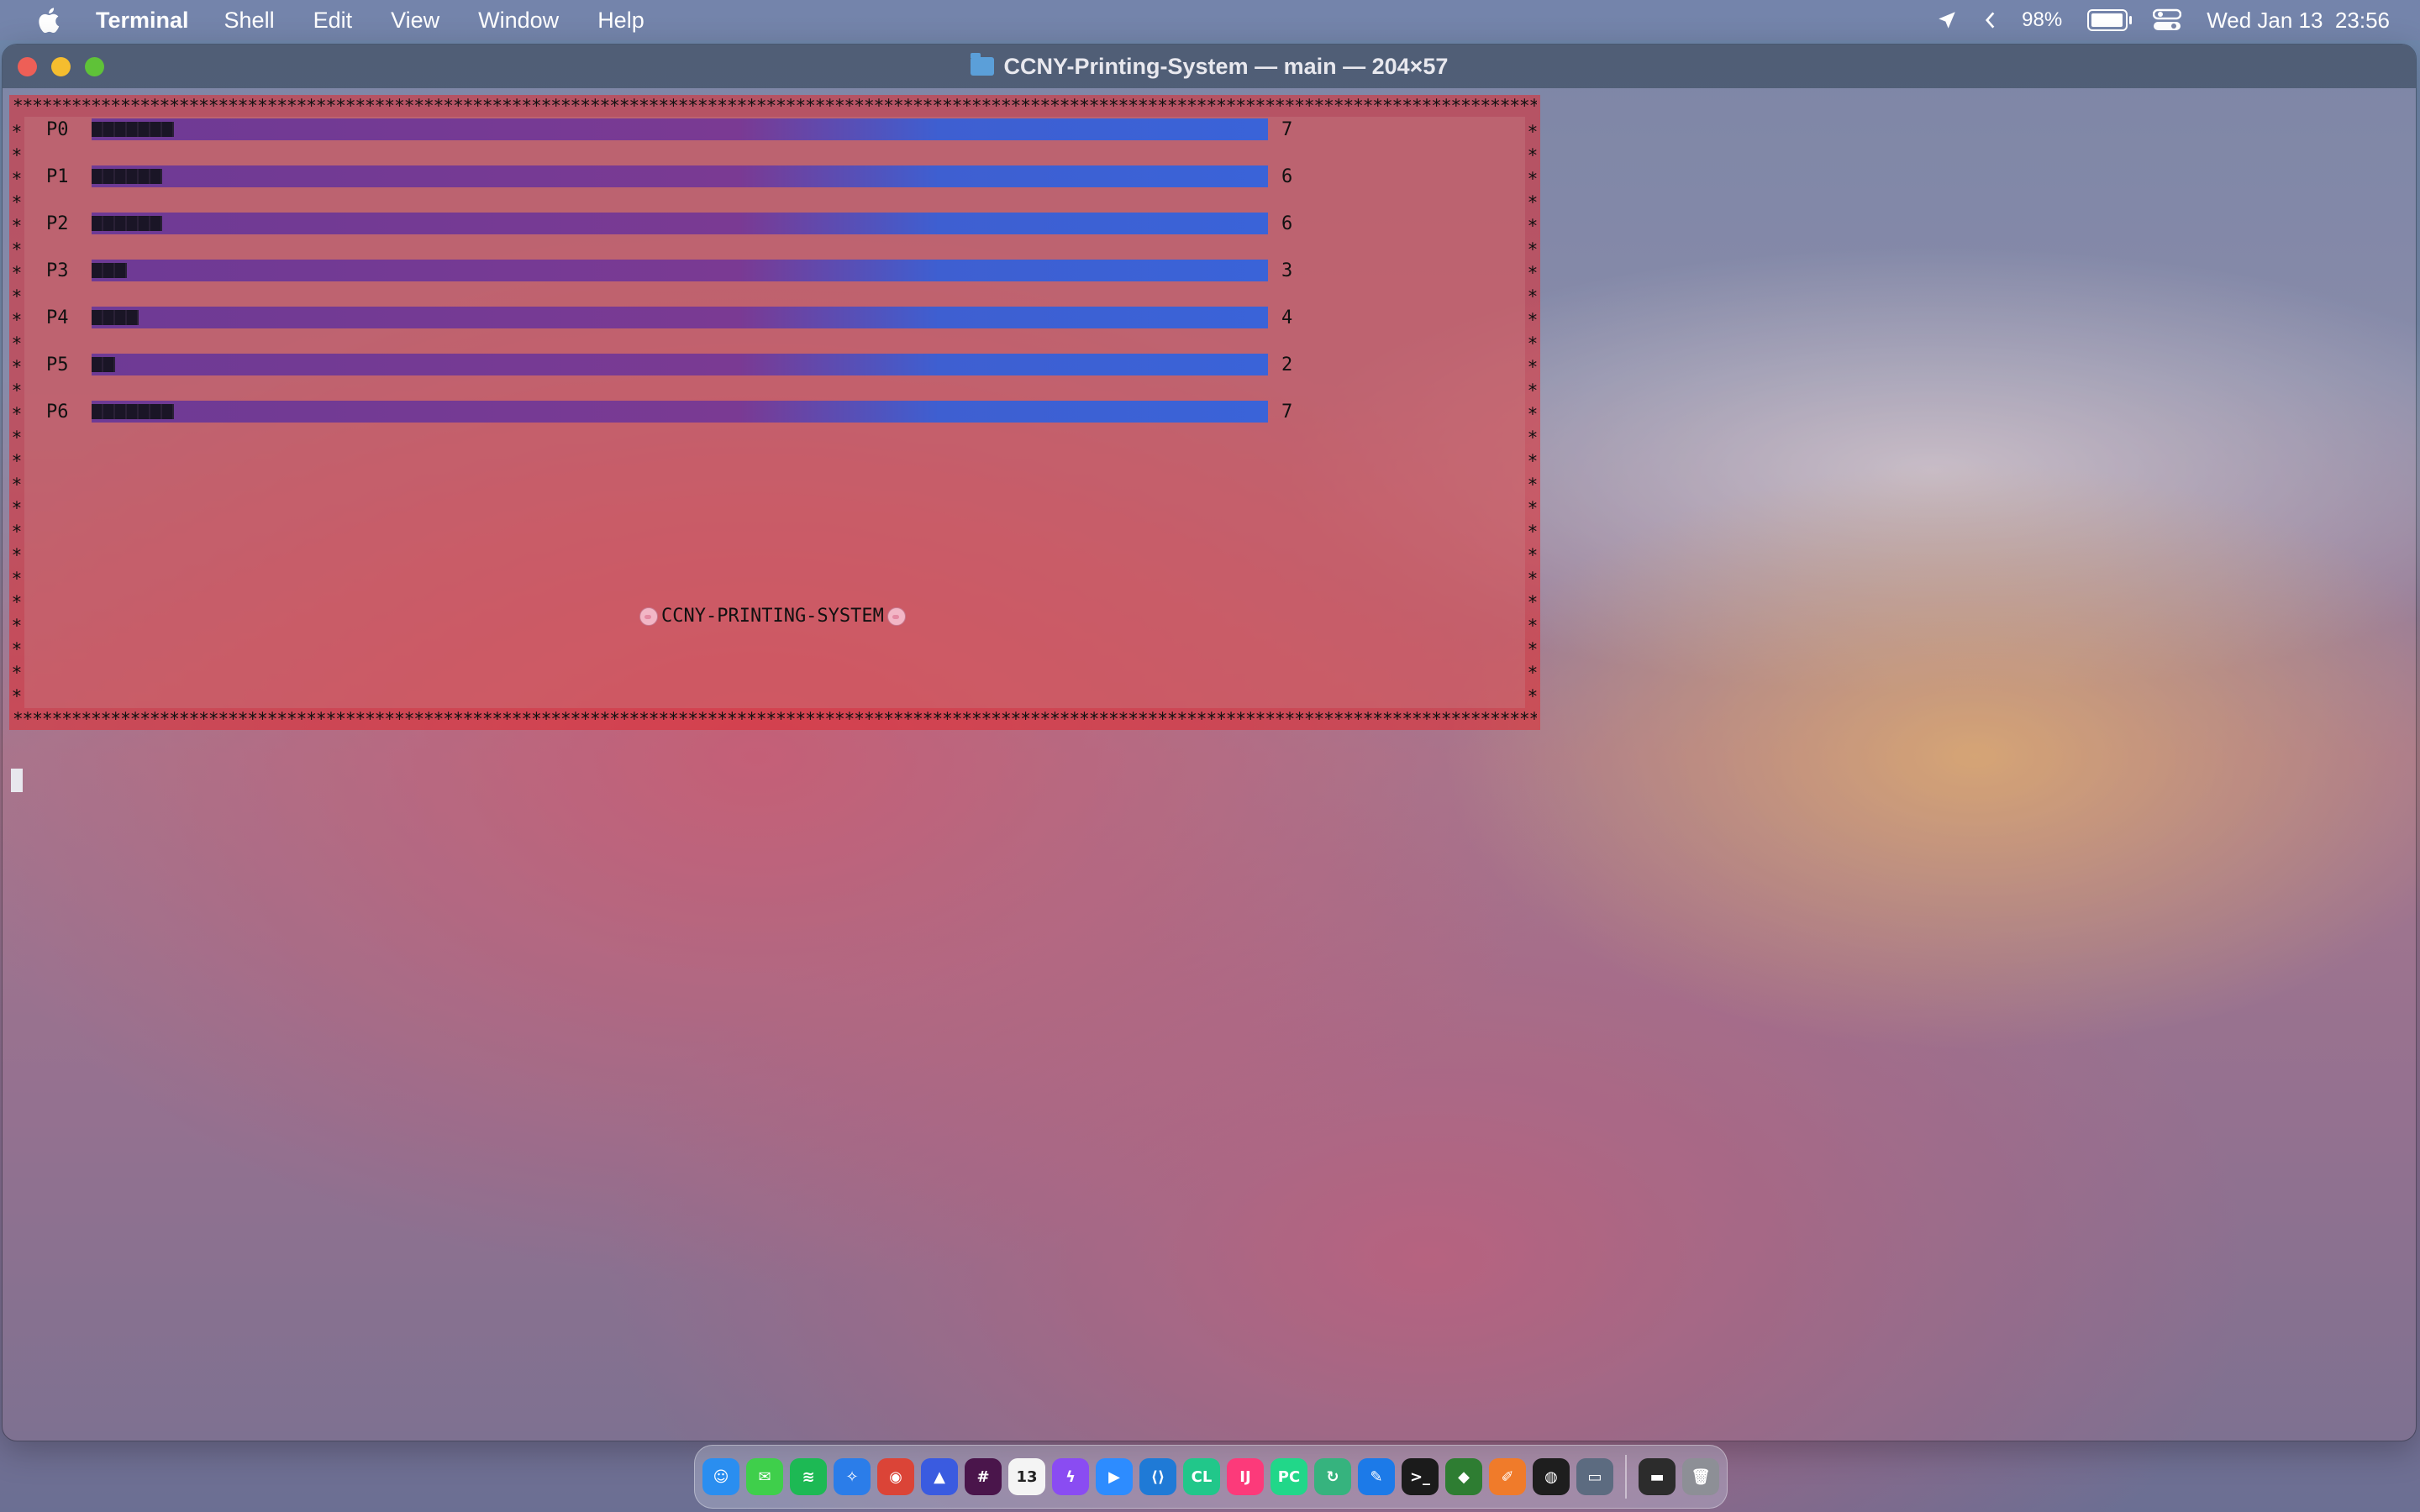 The width and height of the screenshot is (2420, 1512). I want to click on menu-shell: Shell, so click(249, 21).